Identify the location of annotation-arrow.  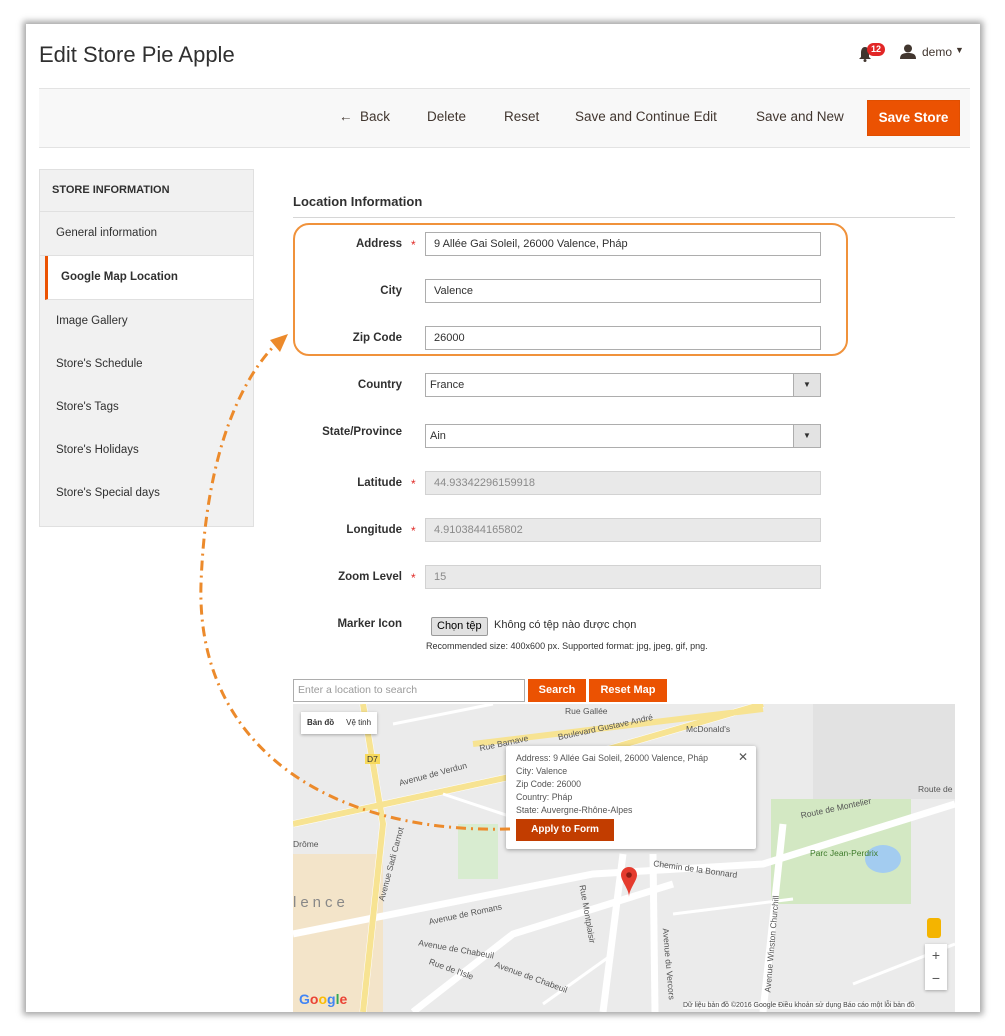
(355, 582).